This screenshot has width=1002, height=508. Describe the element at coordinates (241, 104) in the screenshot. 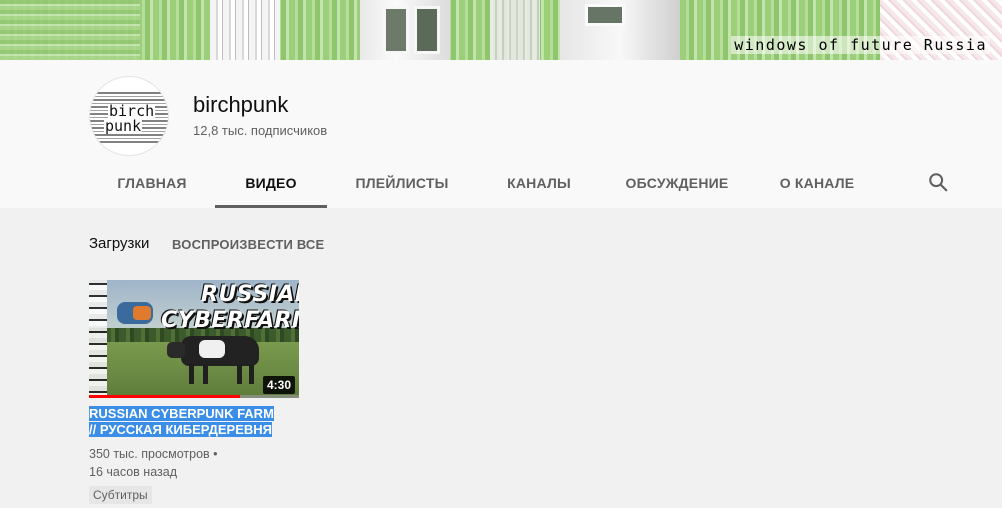

I see `channel-name: birchpunk` at that location.